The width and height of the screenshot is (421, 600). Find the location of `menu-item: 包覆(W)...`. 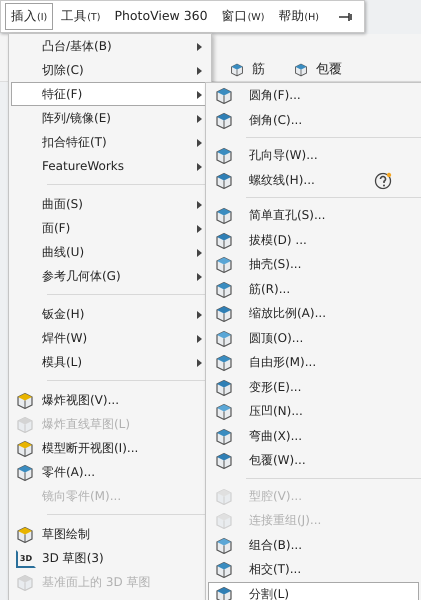

menu-item: 包覆(W)... is located at coordinates (313, 460).